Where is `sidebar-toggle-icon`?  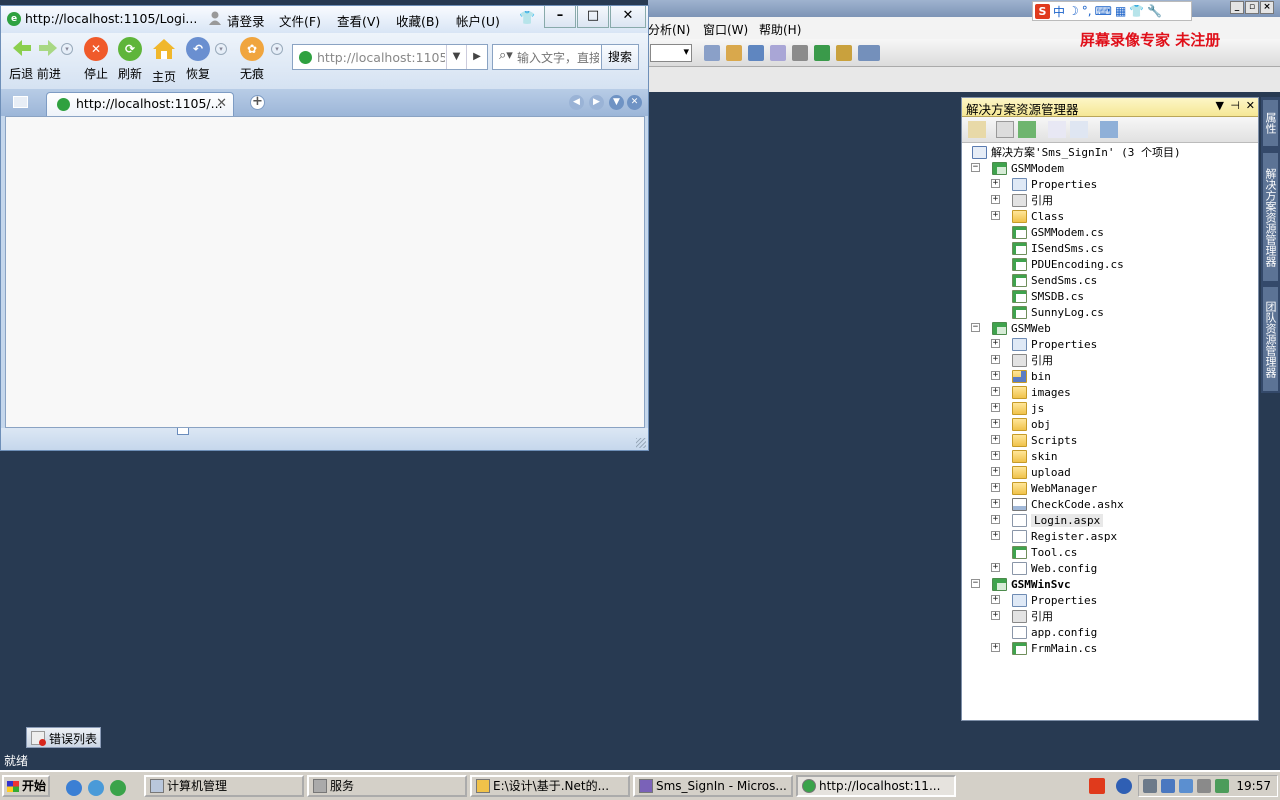 sidebar-toggle-icon is located at coordinates (20, 102).